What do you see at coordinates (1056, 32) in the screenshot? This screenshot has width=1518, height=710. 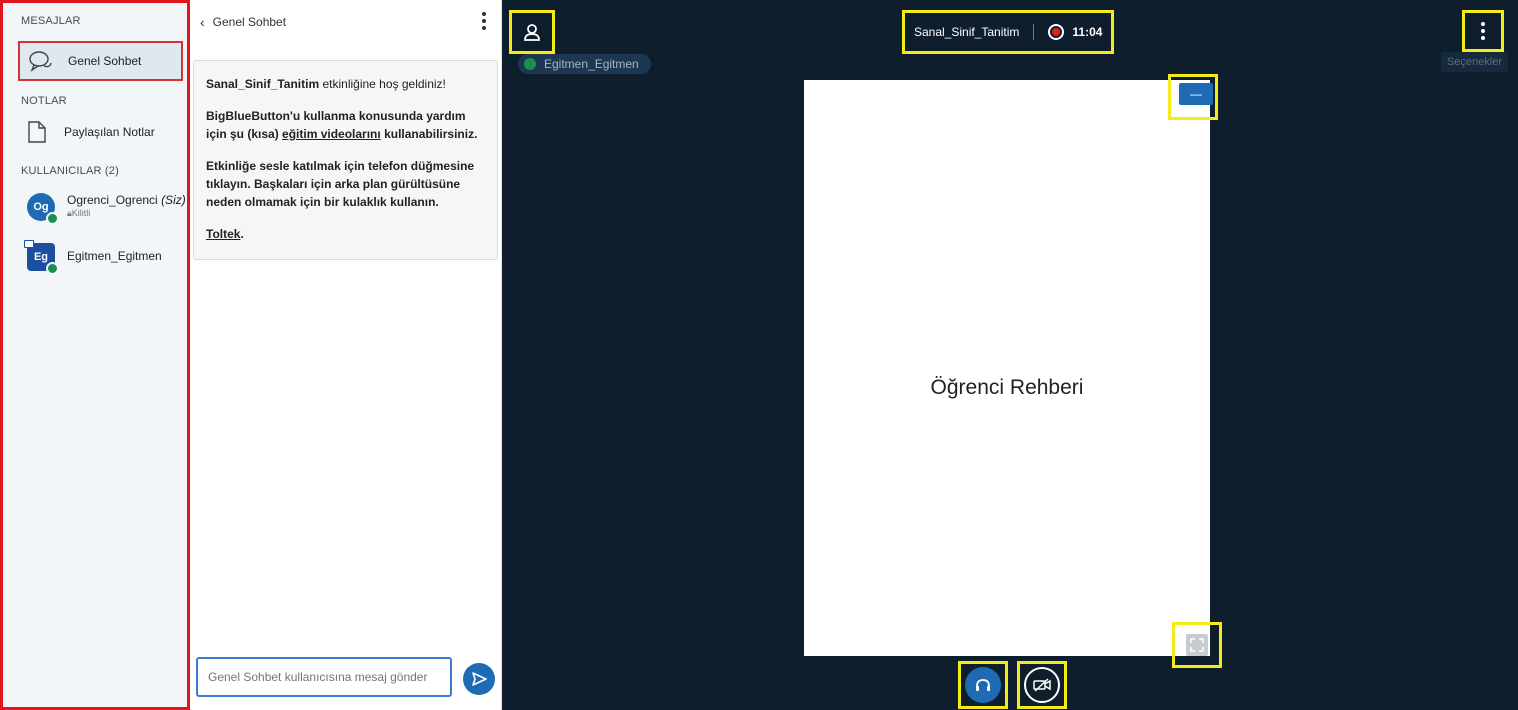 I see `record-icon` at bounding box center [1056, 32].